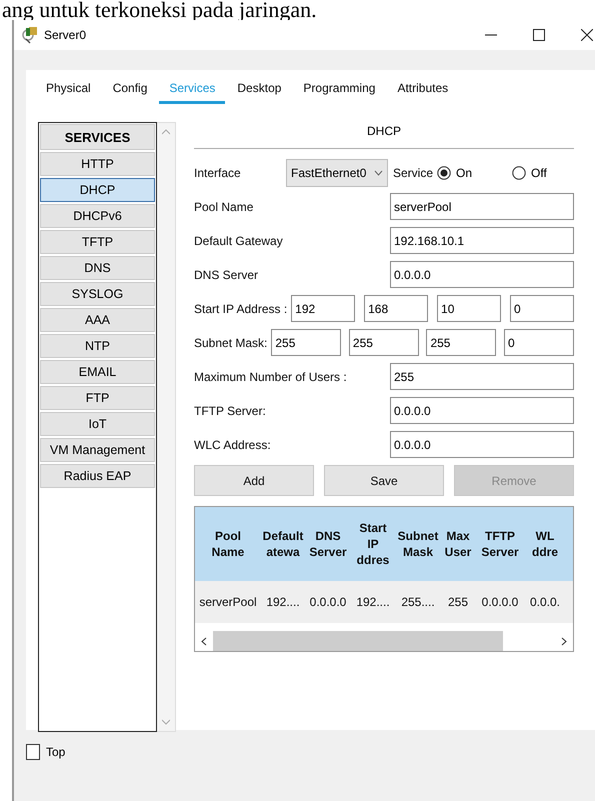  I want to click on service-item: VM Management, so click(97, 450).